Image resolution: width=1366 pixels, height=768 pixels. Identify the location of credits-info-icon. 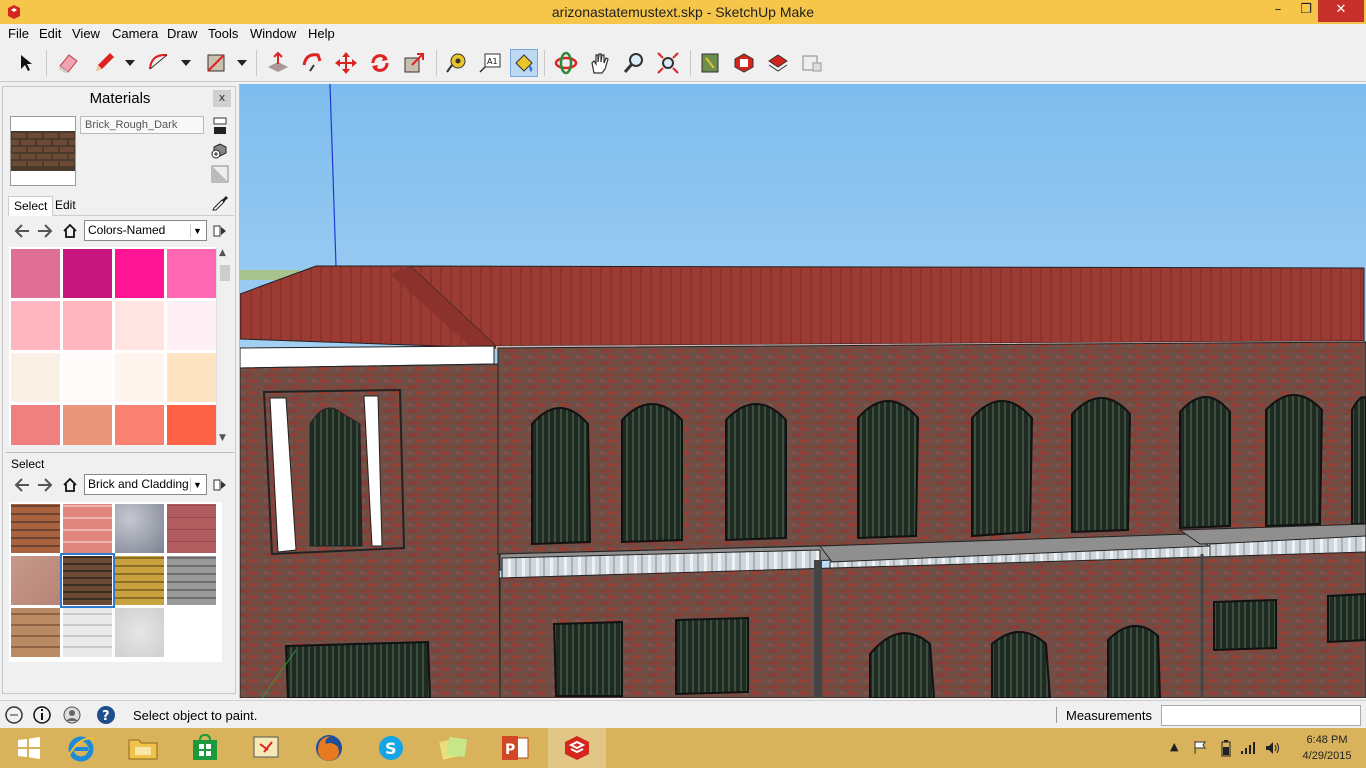
(42, 715).